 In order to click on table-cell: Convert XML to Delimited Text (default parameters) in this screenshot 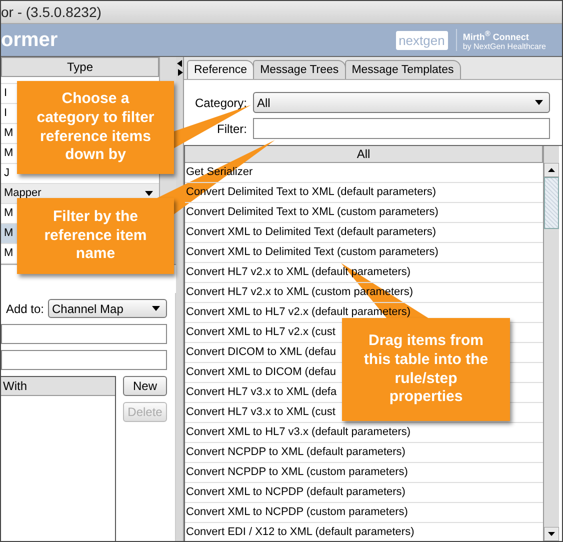, I will do `click(364, 233)`.